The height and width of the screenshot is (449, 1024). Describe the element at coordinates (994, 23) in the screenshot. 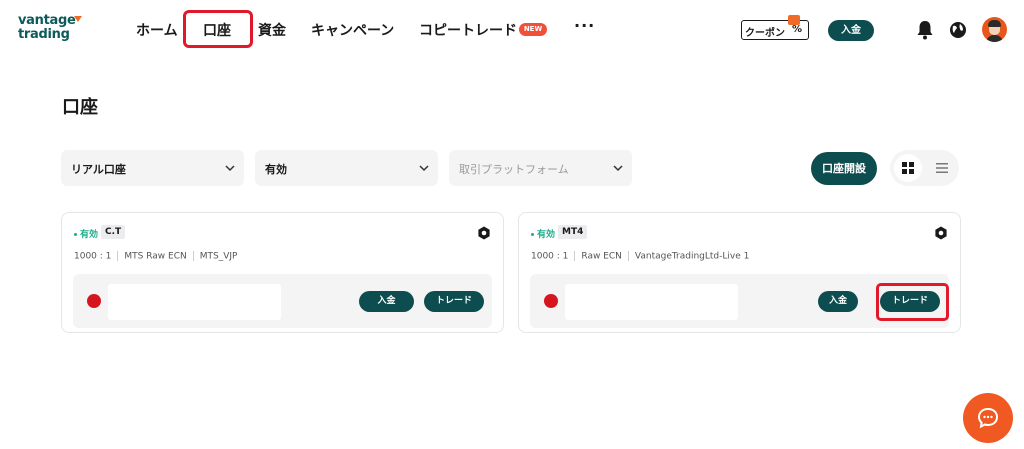

I see `avatar-hair` at that location.